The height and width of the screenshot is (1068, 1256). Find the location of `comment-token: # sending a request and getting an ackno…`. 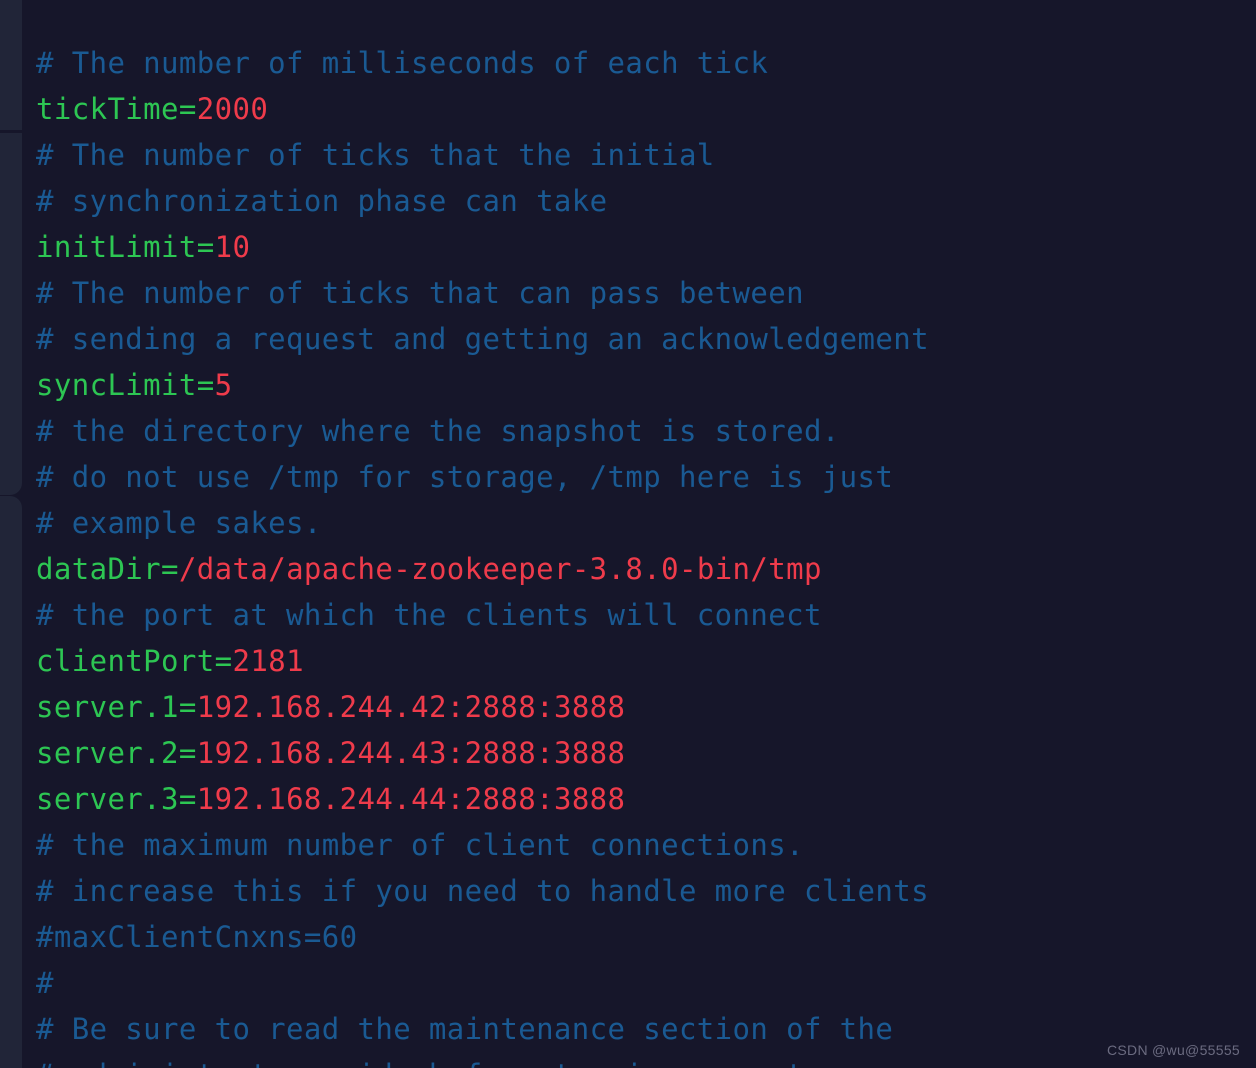

comment-token: # sending a request and getting an ackno… is located at coordinates (482, 339).